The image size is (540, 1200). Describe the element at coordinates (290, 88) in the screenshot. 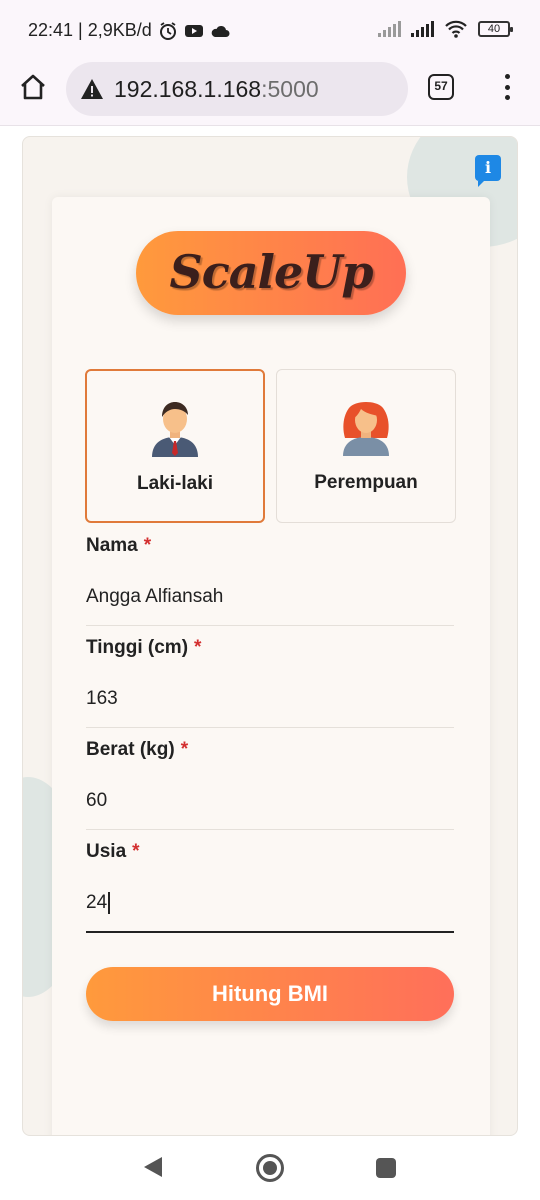

I see `url-port: :5000` at that location.